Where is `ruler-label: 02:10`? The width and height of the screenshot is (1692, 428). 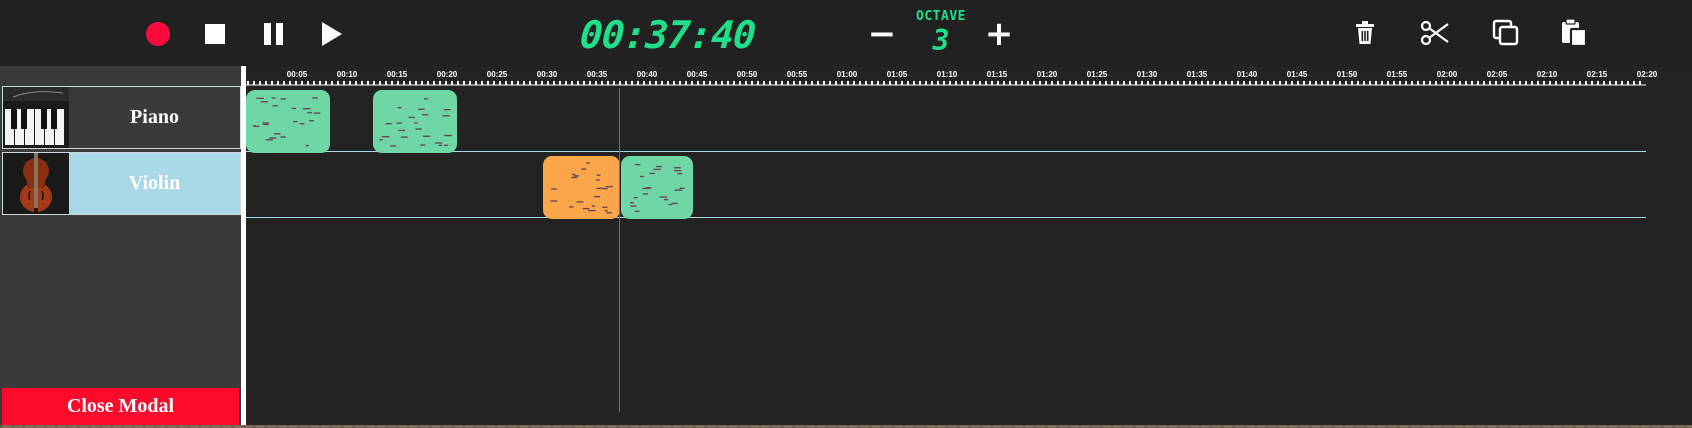 ruler-label: 02:10 is located at coordinates (1547, 74).